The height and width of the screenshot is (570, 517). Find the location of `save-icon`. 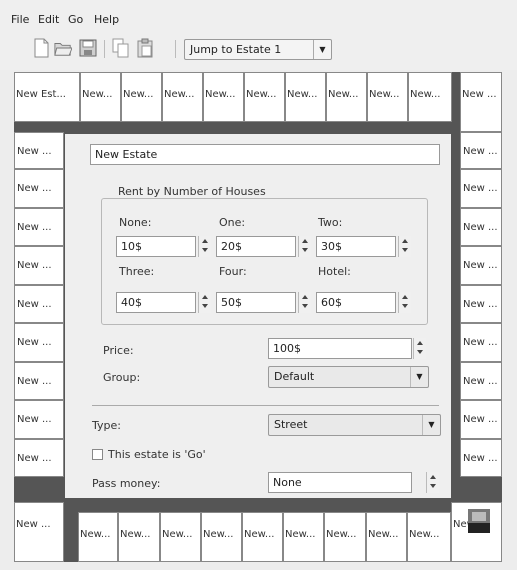

save-icon is located at coordinates (88, 48).